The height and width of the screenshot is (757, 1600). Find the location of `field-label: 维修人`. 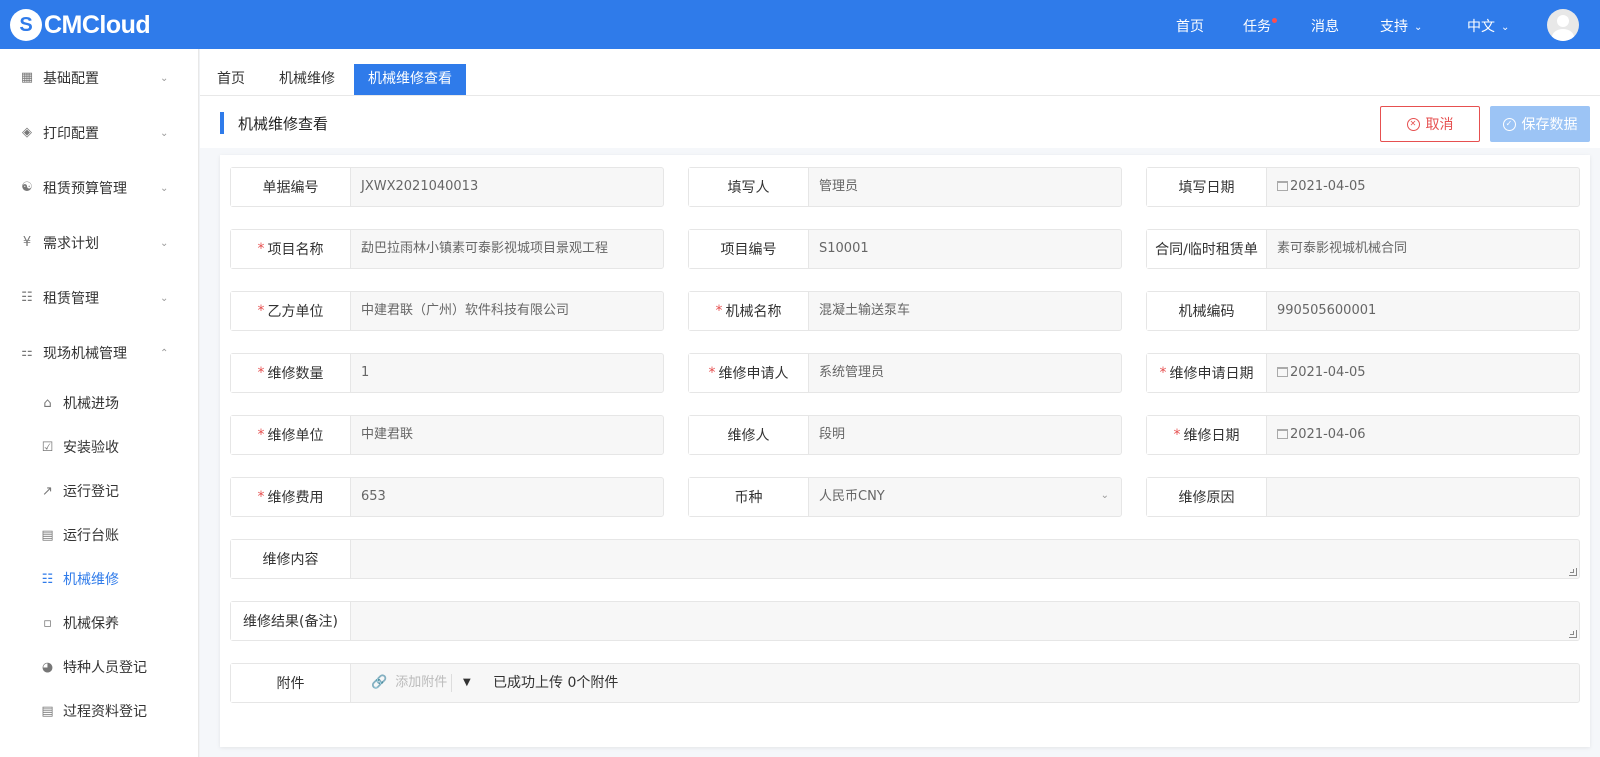

field-label: 维修人 is located at coordinates (749, 435).